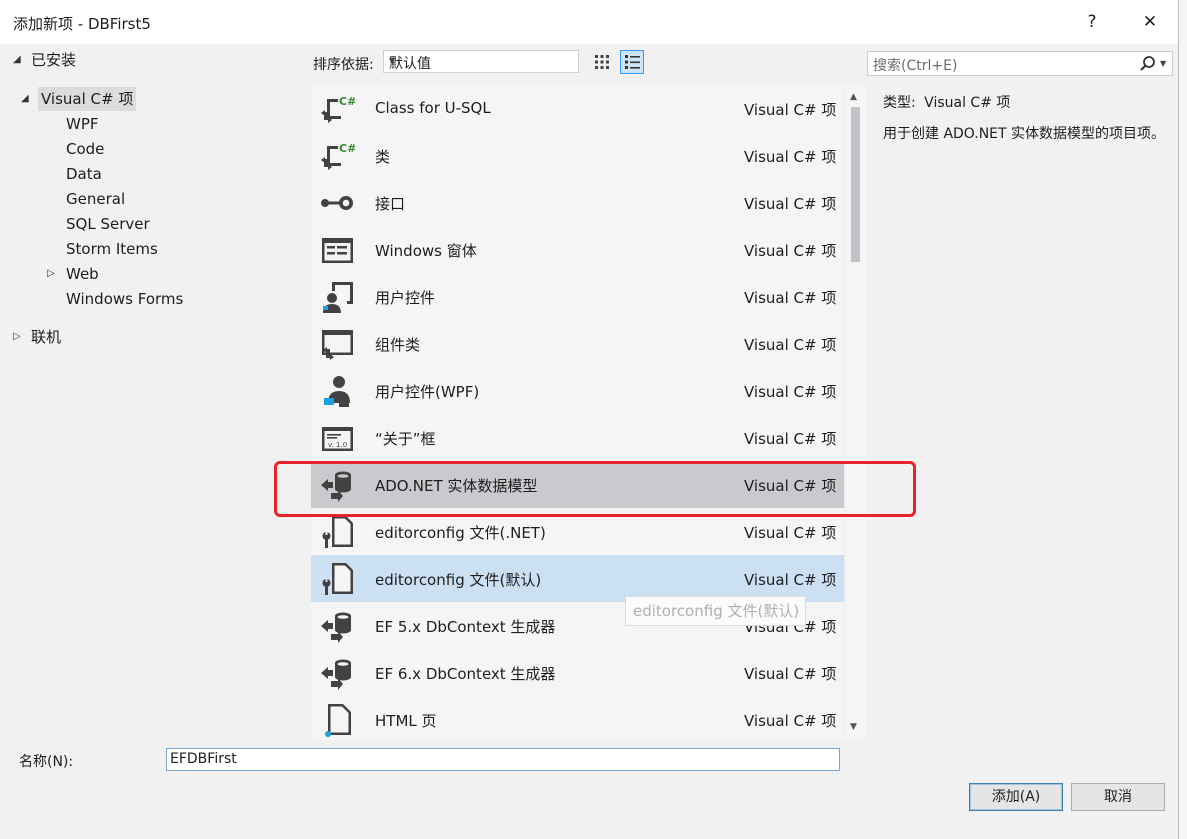  I want to click on item-name: Windows 窗体, so click(426, 251).